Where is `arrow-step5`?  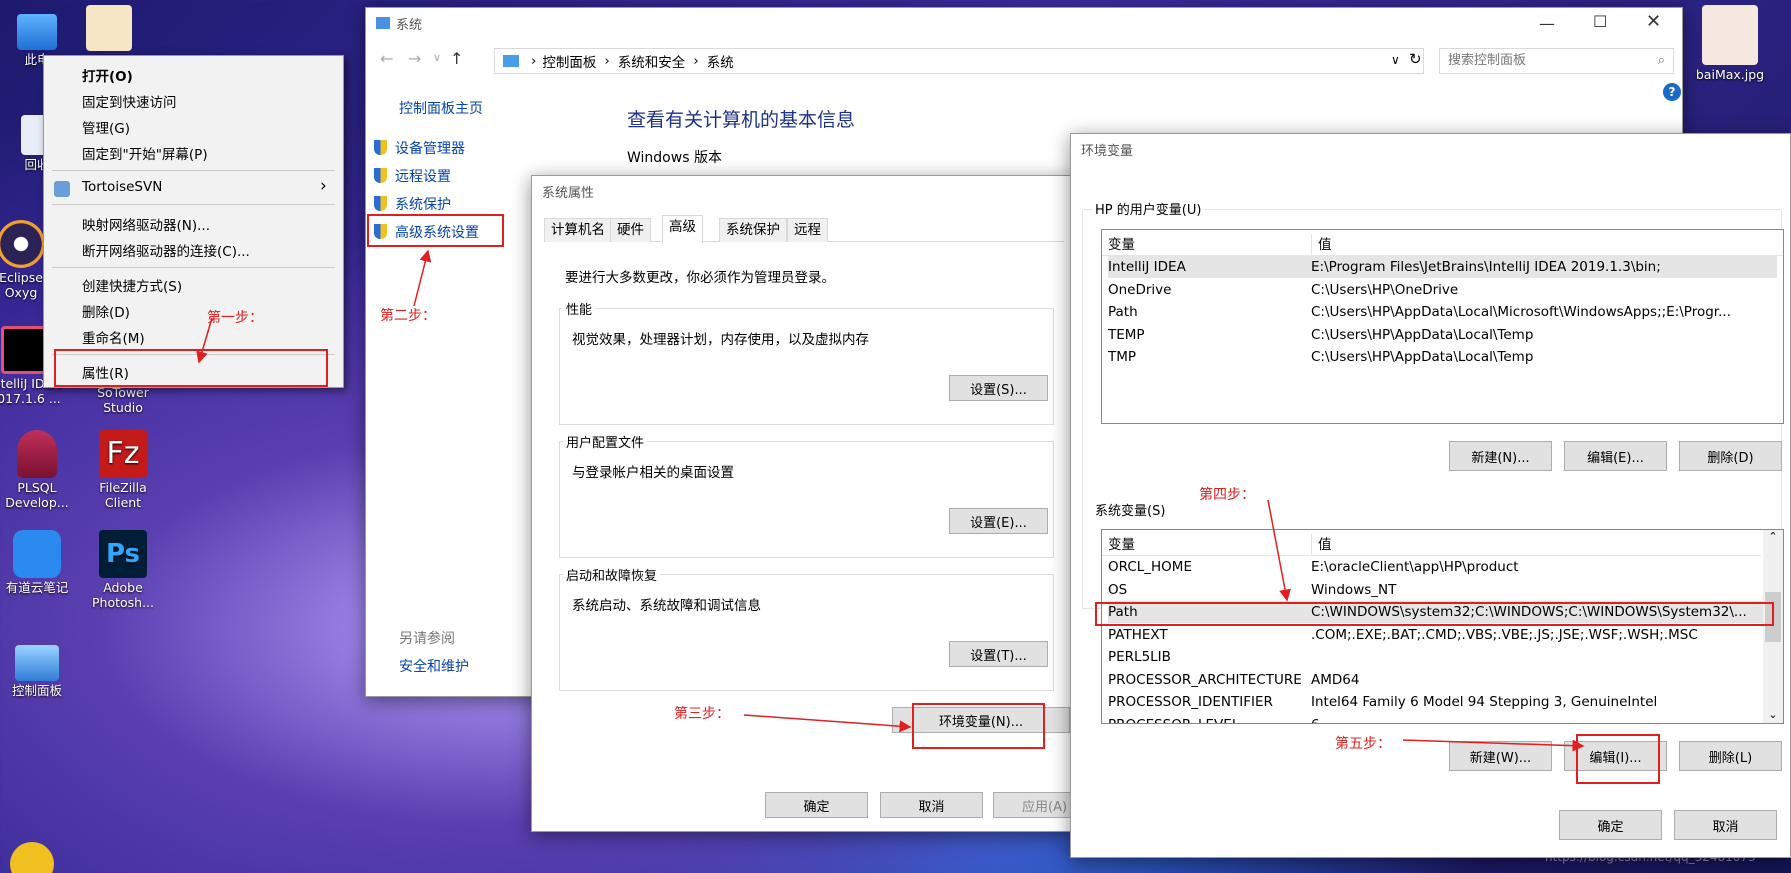 arrow-step5 is located at coordinates (1493, 745).